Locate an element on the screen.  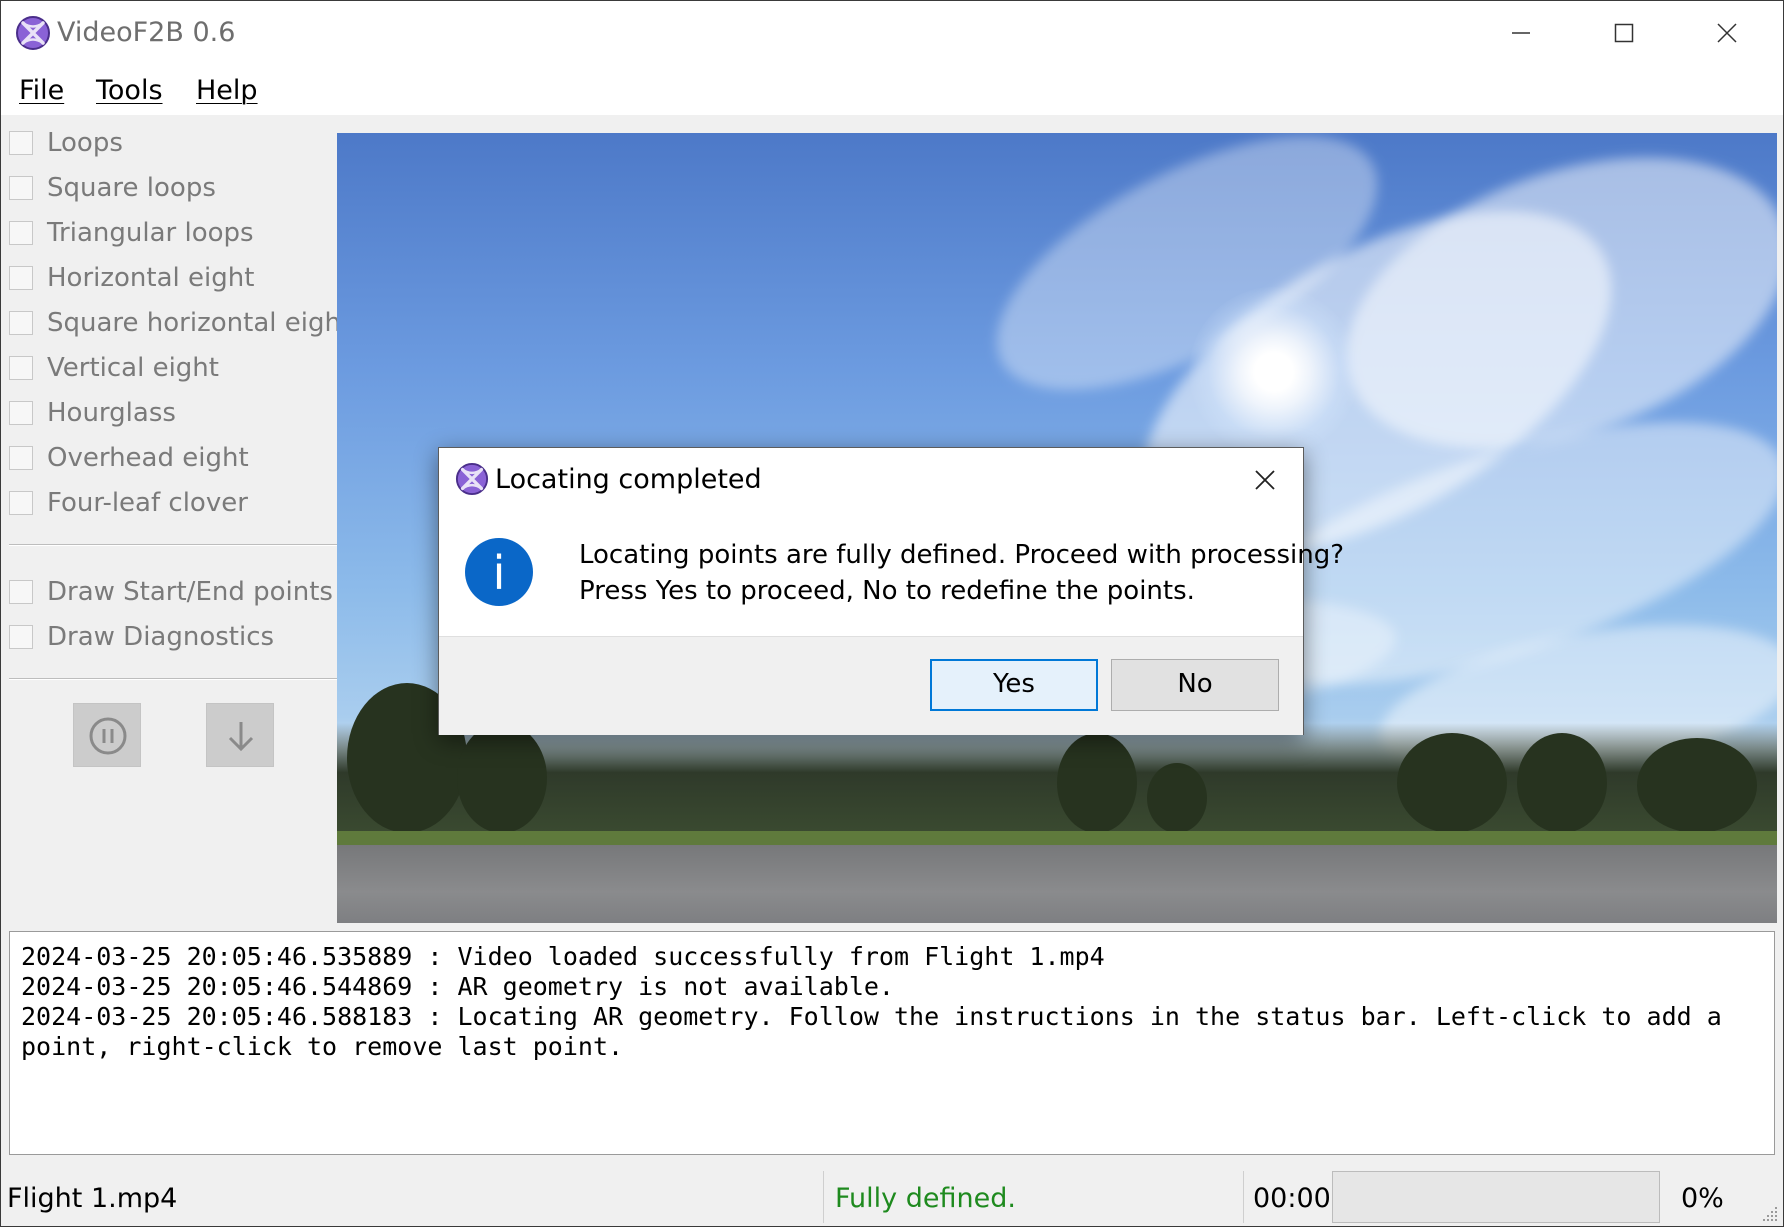
info-glyph: i is located at coordinates (499, 573).